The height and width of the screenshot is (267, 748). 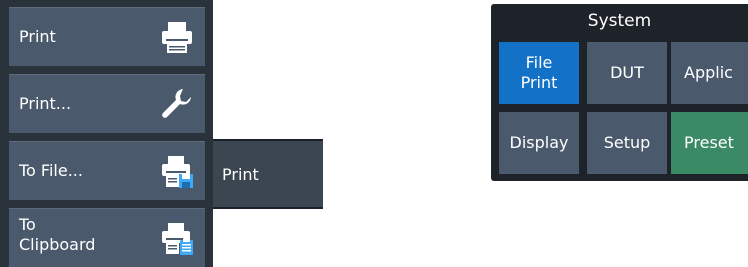 I want to click on print-submenu-label: Print, so click(x=240, y=174).